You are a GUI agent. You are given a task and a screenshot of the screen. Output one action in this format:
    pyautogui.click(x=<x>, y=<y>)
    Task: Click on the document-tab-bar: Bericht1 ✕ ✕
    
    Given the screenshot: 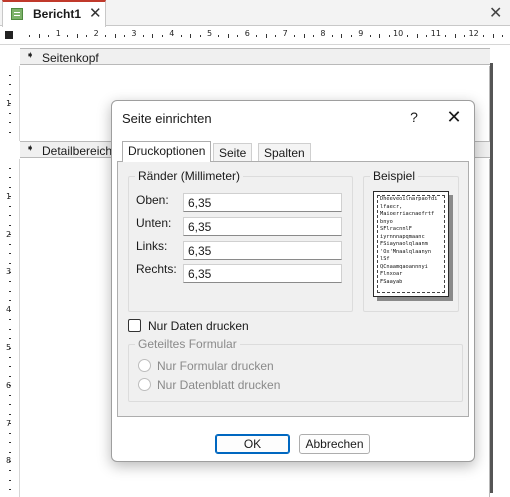 What is the action you would take?
    pyautogui.click(x=255, y=13)
    